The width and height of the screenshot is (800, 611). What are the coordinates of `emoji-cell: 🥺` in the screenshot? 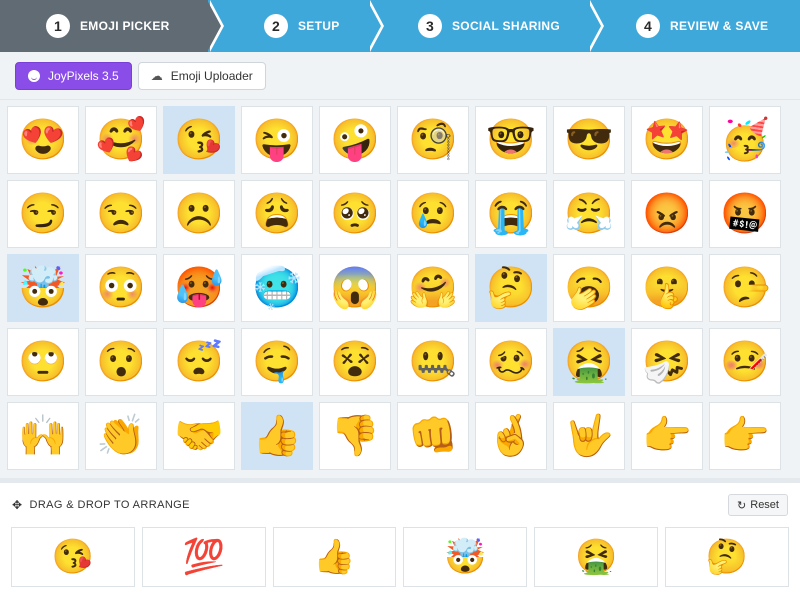 It's located at (355, 214).